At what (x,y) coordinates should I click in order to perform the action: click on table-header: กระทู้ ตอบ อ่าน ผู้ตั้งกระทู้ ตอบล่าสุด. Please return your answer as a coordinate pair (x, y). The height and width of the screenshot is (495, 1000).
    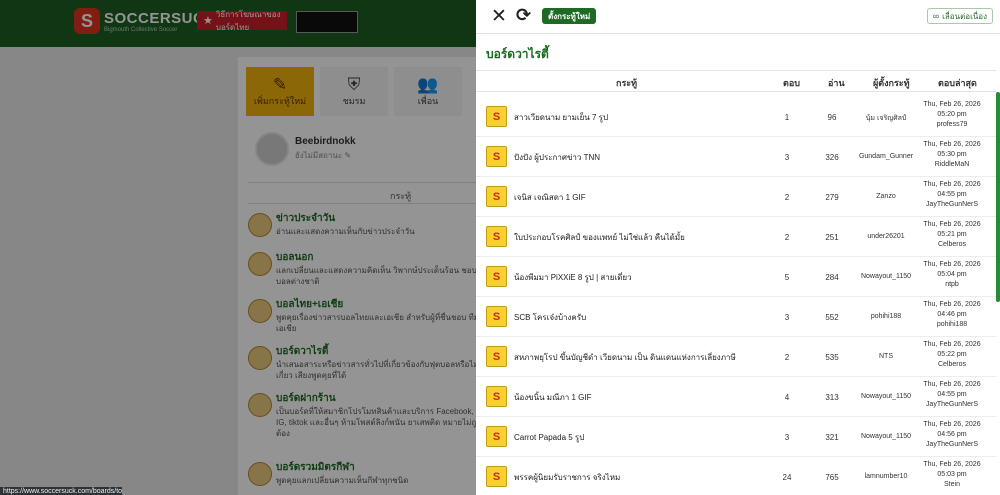
    Looking at the image, I should click on (736, 81).